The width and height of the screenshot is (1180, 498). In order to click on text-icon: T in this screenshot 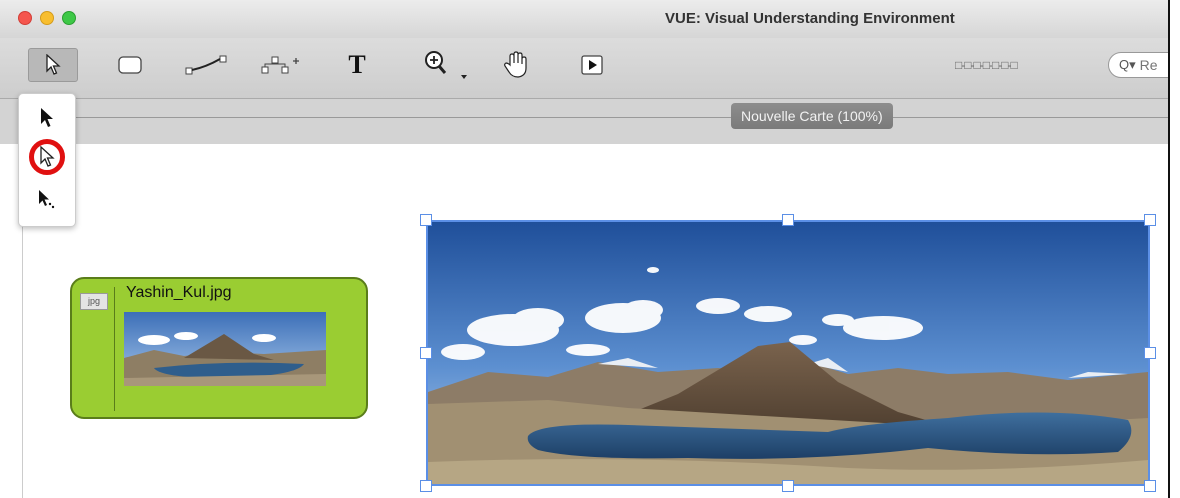, I will do `click(357, 64)`.